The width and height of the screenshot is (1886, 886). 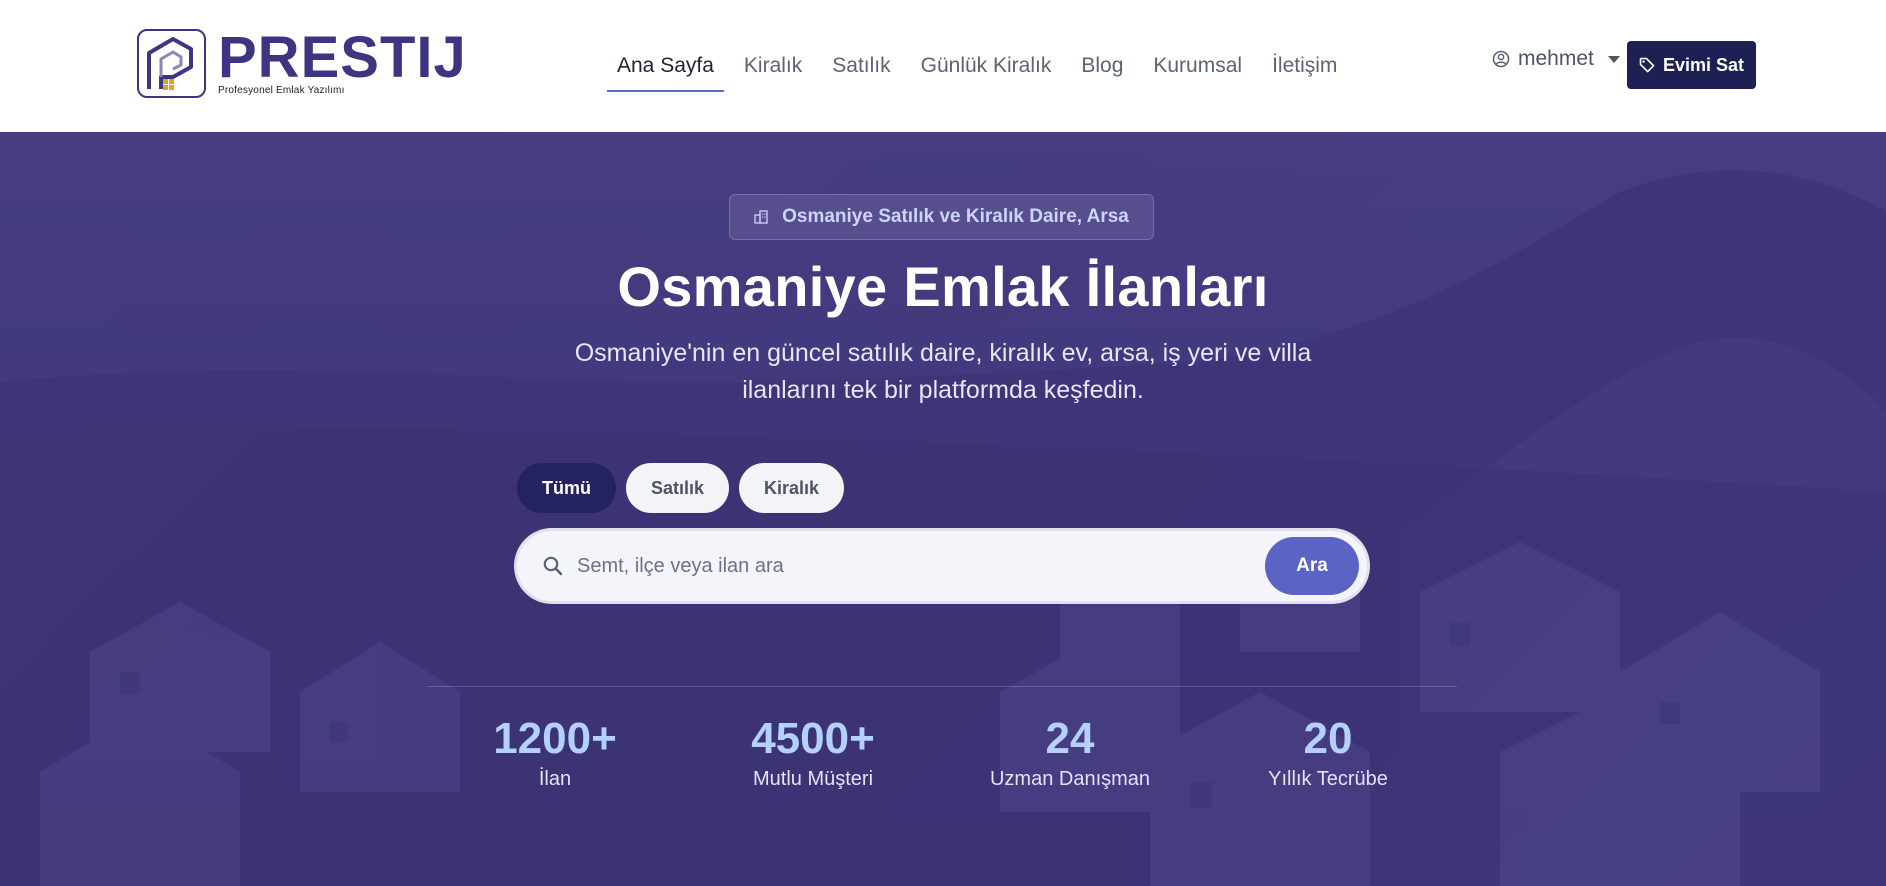 I want to click on logo-wordmark: PRESTIJ, so click(x=342, y=57).